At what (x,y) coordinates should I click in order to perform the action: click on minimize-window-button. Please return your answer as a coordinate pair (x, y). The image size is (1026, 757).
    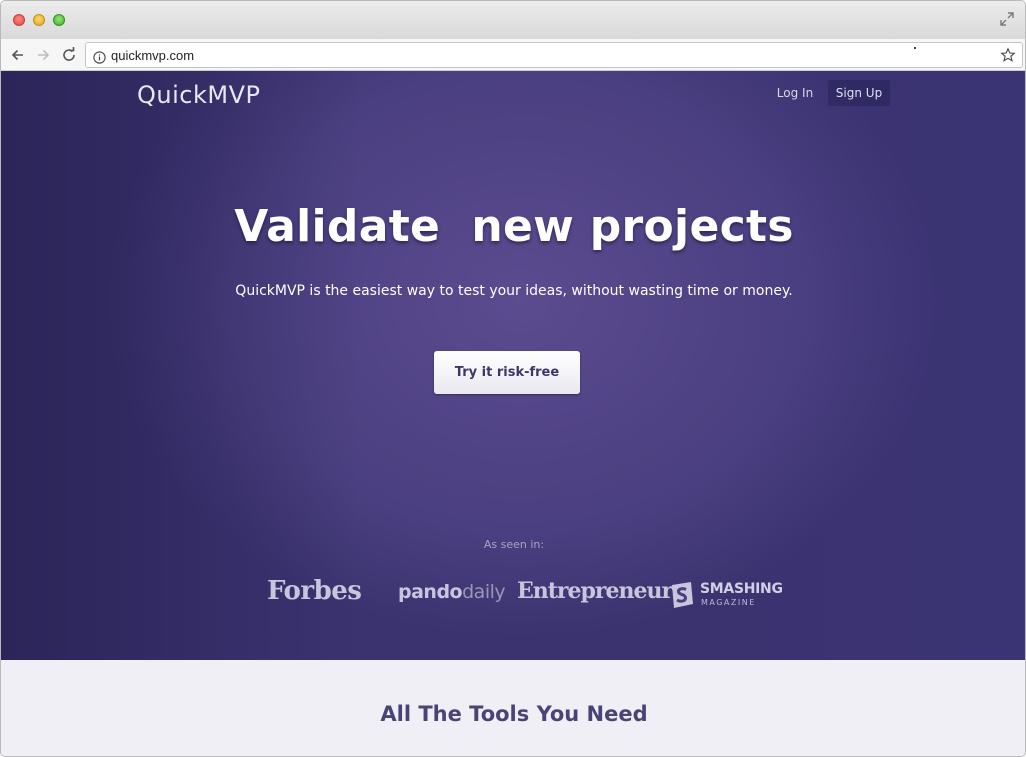
    Looking at the image, I should click on (39, 20).